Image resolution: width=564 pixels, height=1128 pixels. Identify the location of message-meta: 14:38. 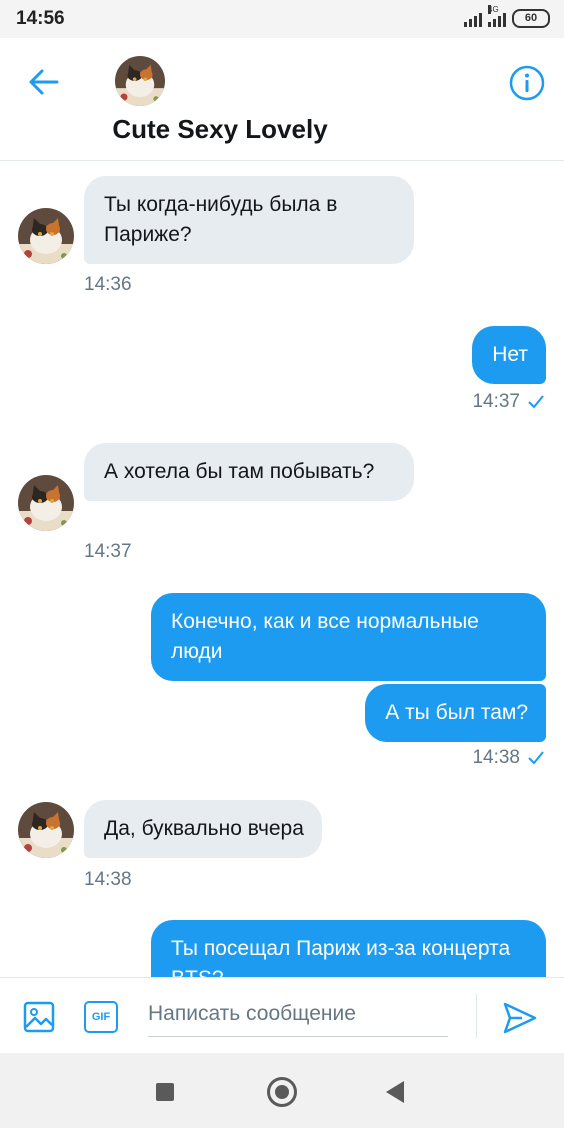
(508, 758).